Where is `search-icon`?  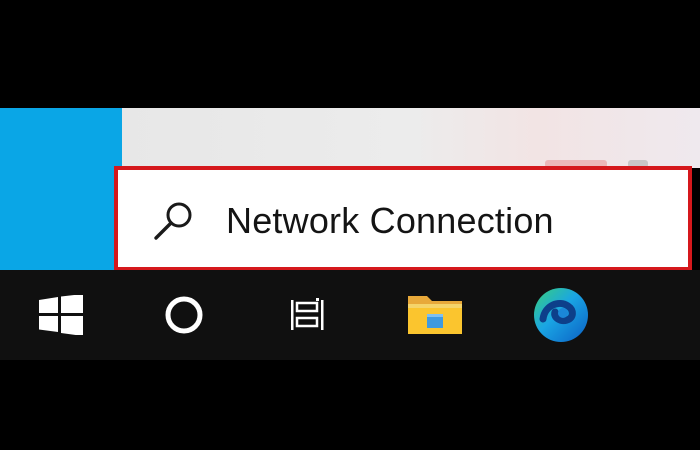 search-icon is located at coordinates (175, 221).